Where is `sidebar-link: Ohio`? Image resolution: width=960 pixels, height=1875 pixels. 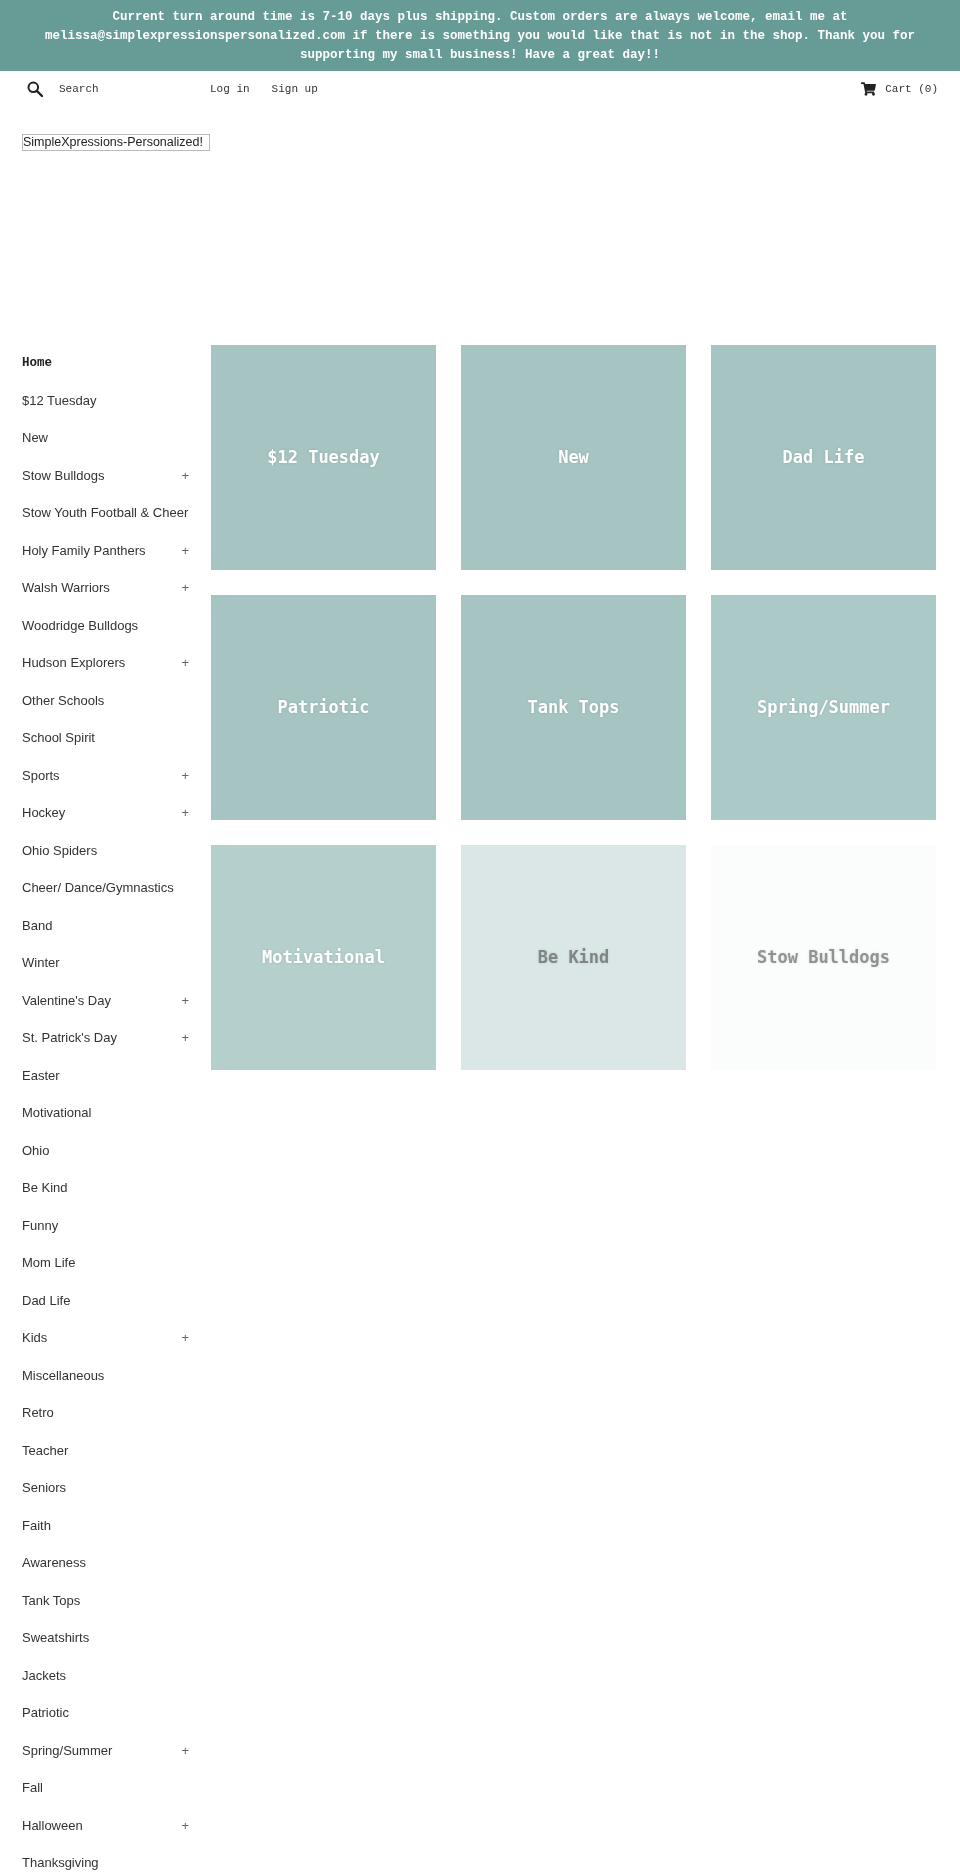 sidebar-link: Ohio is located at coordinates (36, 1150).